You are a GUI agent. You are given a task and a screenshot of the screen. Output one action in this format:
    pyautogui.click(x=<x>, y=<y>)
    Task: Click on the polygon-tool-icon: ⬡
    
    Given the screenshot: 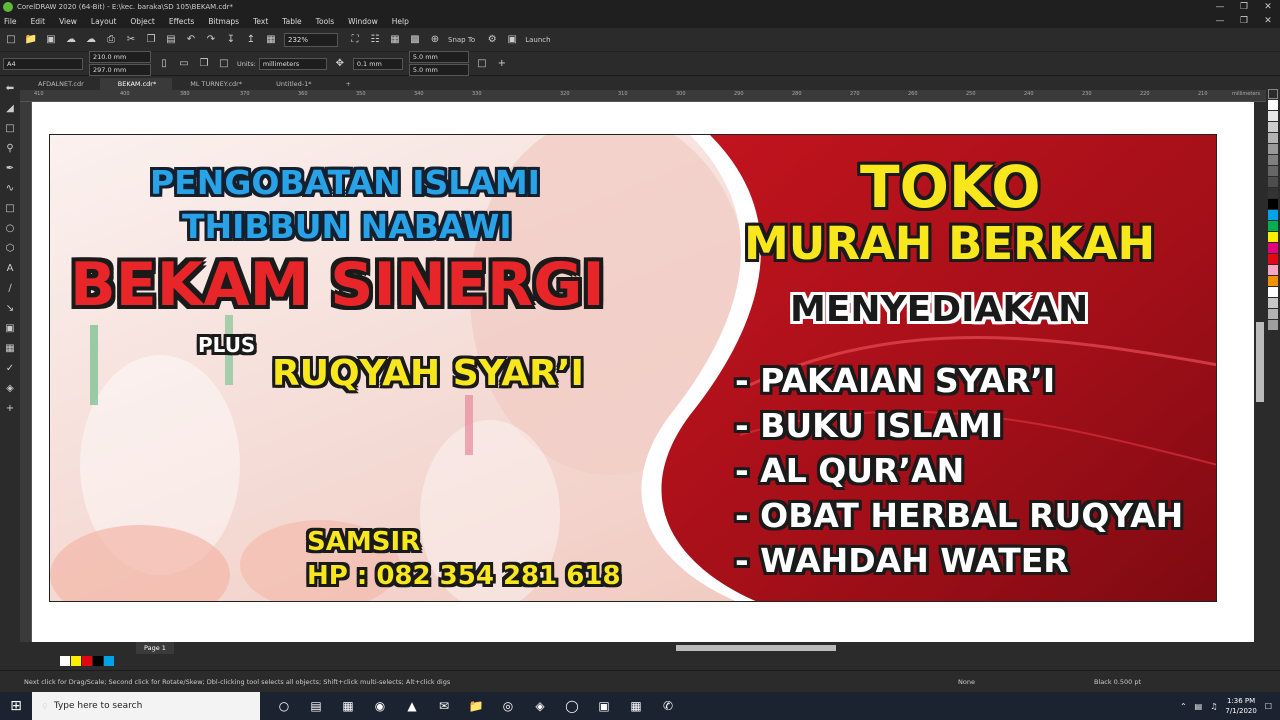 What is the action you would take?
    pyautogui.click(x=10, y=249)
    